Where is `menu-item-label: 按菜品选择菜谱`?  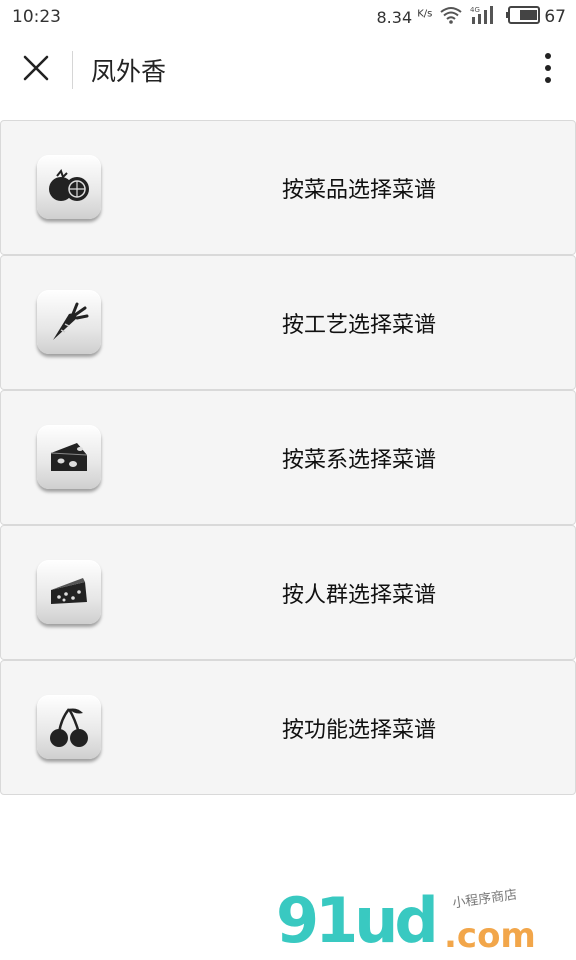 menu-item-label: 按菜品选择菜谱 is located at coordinates (358, 190).